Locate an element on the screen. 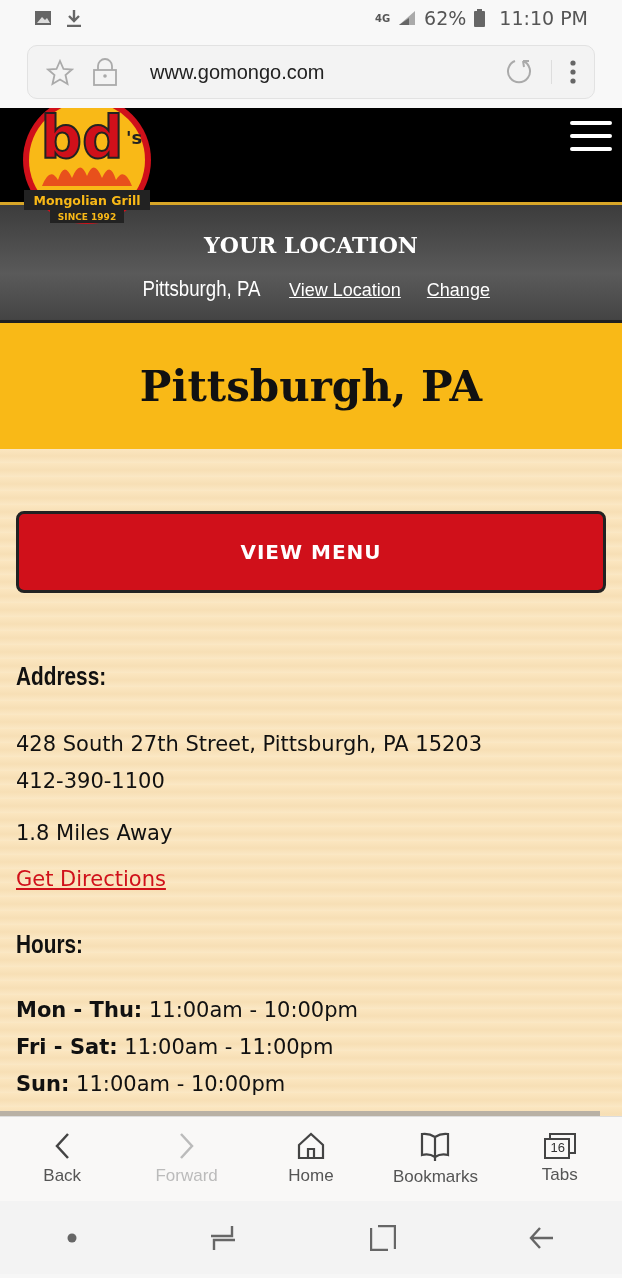 Image resolution: width=622 pixels, height=1278 pixels. back-icon is located at coordinates (62, 1146).